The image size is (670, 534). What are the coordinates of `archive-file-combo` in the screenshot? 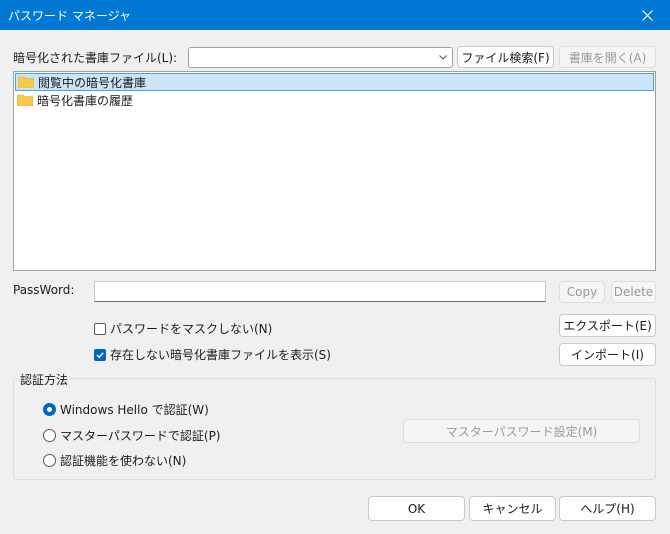 It's located at (320, 57).